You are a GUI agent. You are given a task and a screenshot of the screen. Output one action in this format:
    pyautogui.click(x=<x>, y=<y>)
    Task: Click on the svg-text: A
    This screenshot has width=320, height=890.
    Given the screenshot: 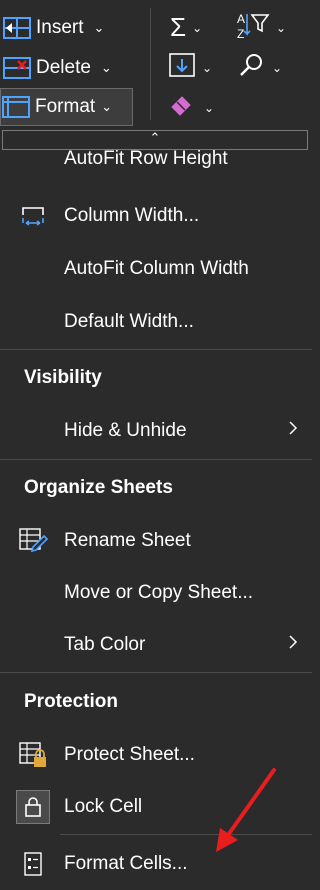 What is the action you would take?
    pyautogui.click(x=241, y=19)
    